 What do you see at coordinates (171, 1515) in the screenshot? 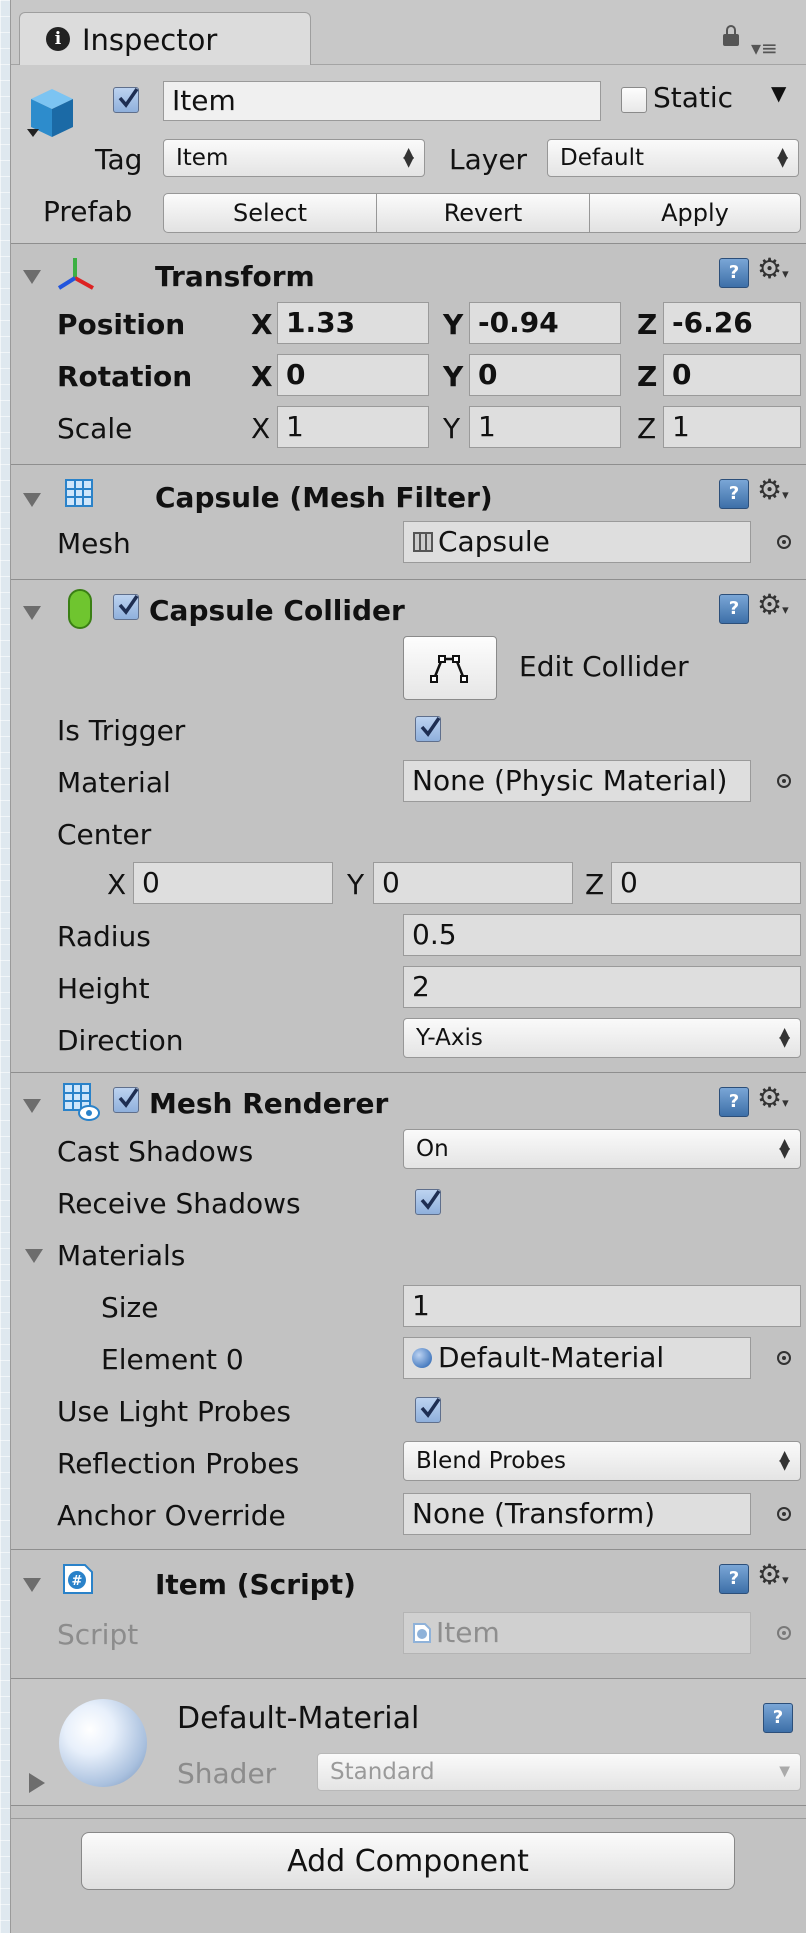
I see `anchor-override-label: Anchor Override` at bounding box center [171, 1515].